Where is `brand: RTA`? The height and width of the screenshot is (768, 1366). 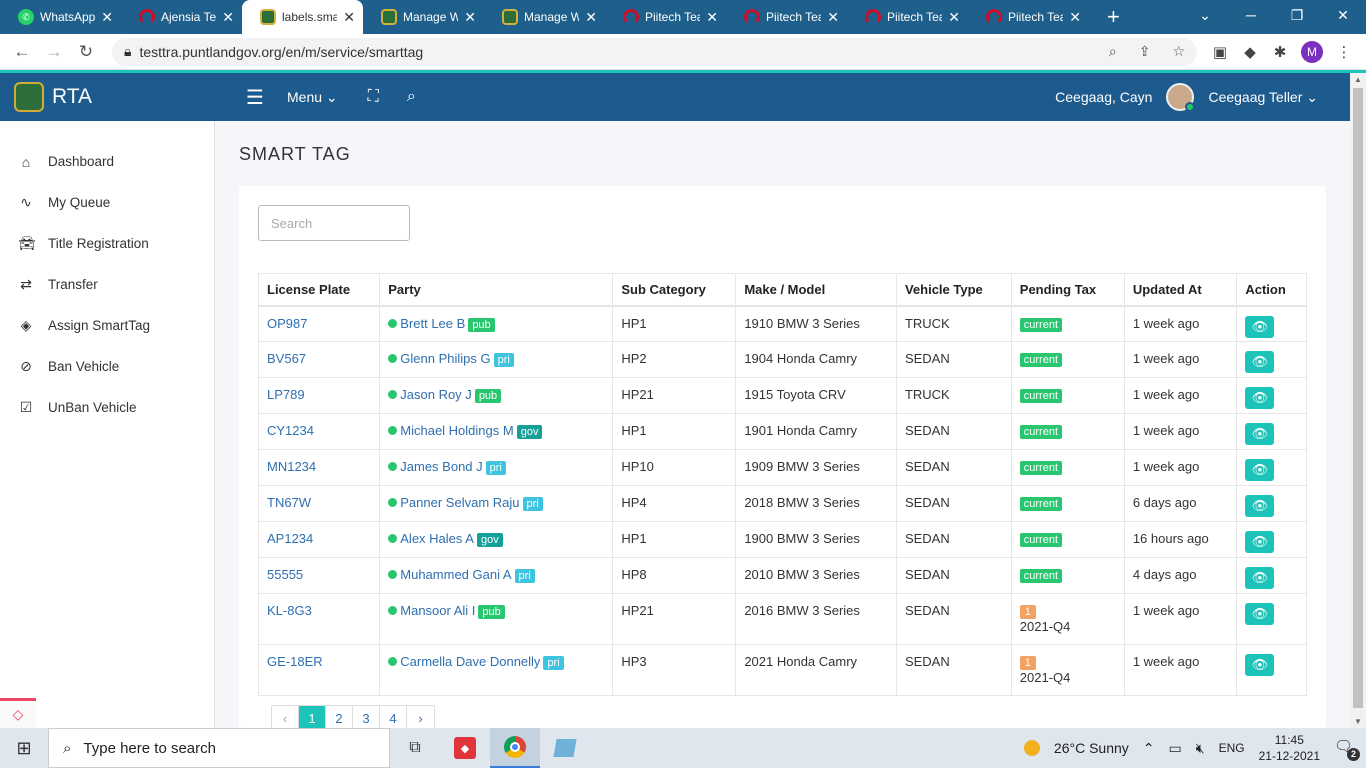 brand: RTA is located at coordinates (117, 97).